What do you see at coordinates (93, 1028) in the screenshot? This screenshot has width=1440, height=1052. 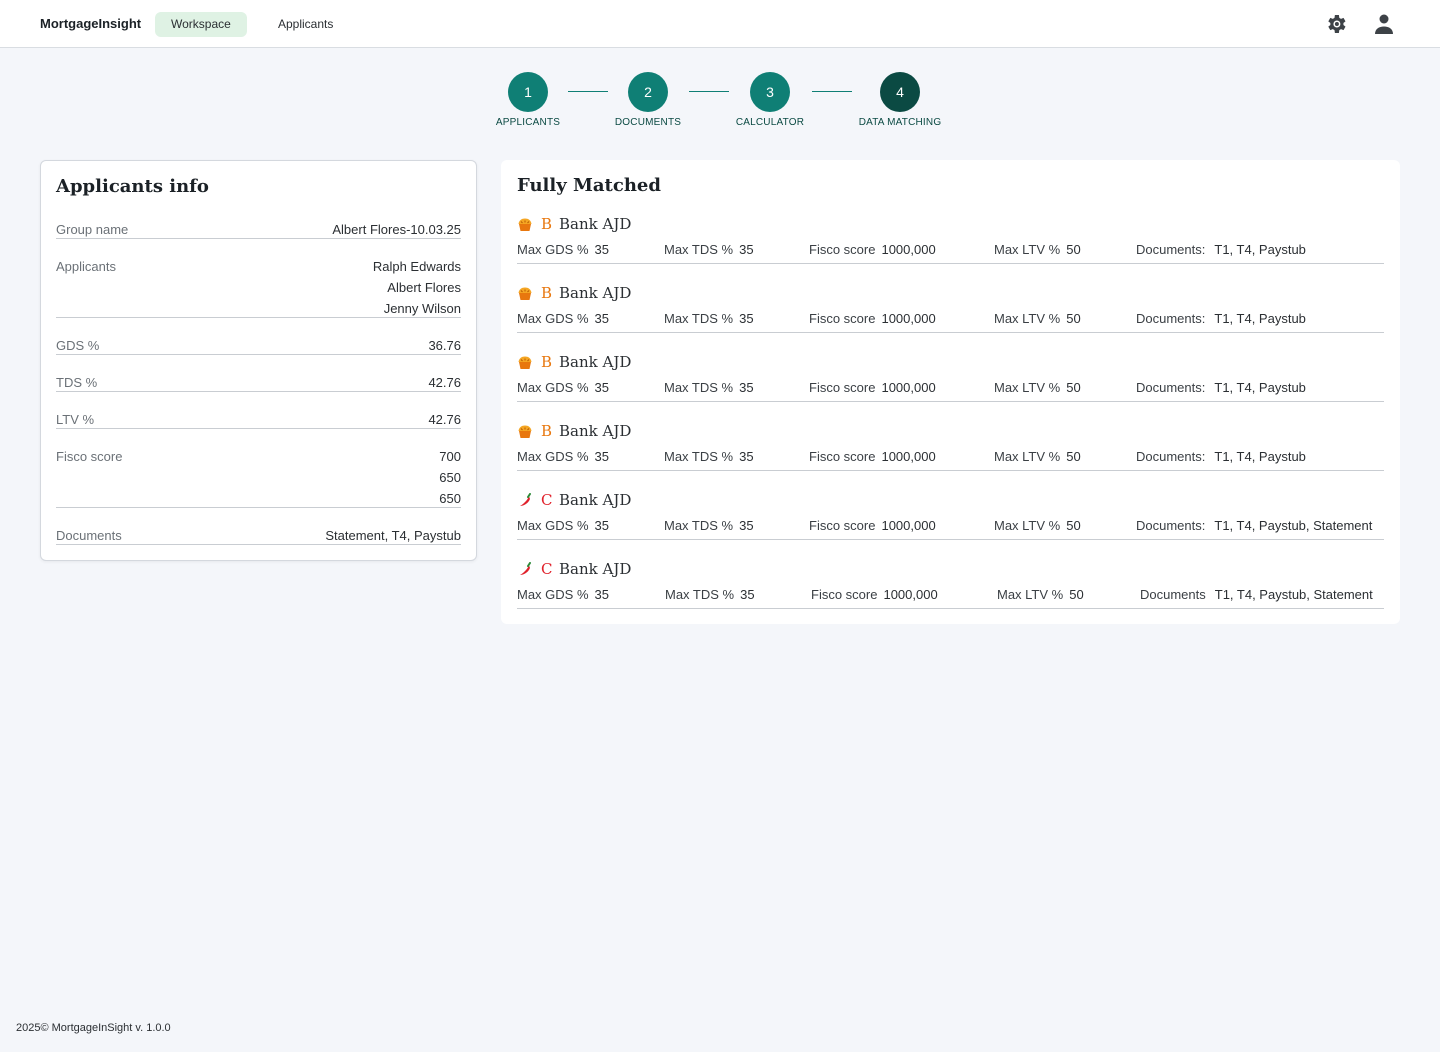 I see `footer-copyright: 2025© MortgageInSight v. 1.0.0` at bounding box center [93, 1028].